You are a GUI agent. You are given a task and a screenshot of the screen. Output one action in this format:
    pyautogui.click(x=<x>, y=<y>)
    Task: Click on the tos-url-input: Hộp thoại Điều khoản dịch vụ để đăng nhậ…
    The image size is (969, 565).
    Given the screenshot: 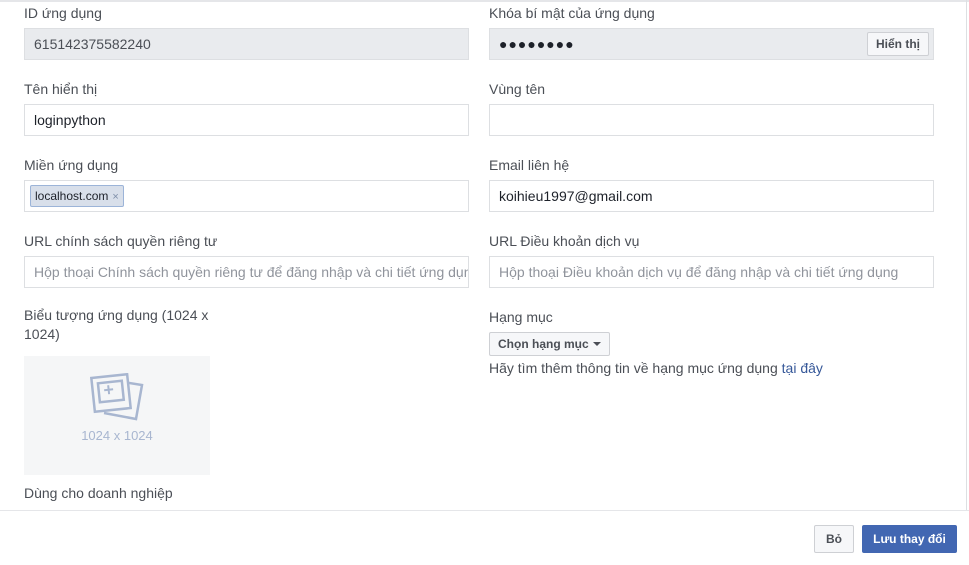 What is the action you would take?
    pyautogui.click(x=711, y=272)
    